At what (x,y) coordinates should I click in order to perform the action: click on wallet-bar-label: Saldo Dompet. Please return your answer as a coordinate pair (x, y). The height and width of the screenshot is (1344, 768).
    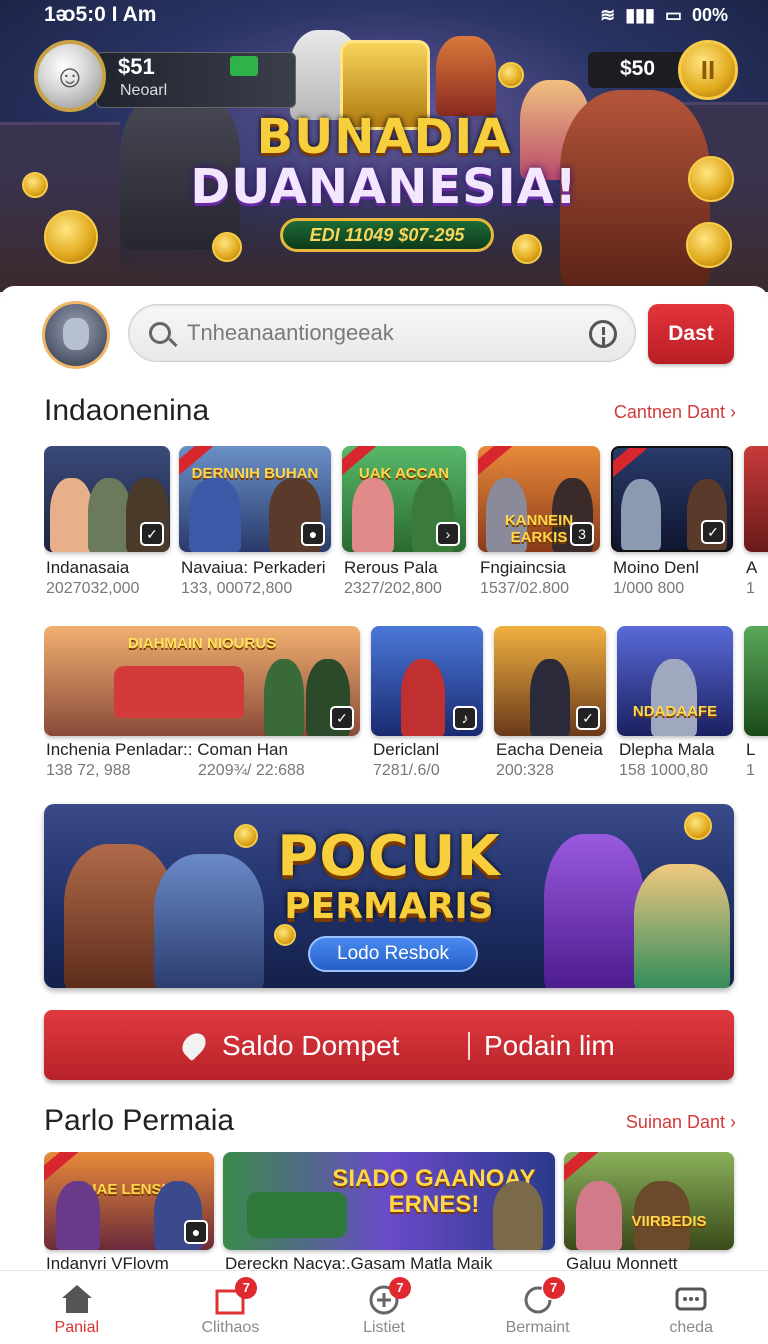
    Looking at the image, I should click on (311, 1045).